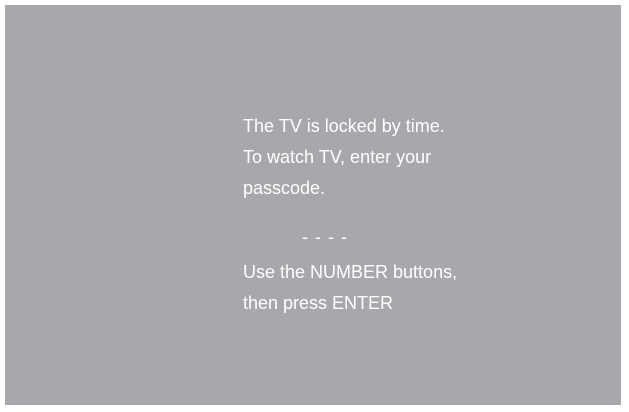  Describe the element at coordinates (284, 188) in the screenshot. I see `lock-message-line-3: passcode.` at that location.